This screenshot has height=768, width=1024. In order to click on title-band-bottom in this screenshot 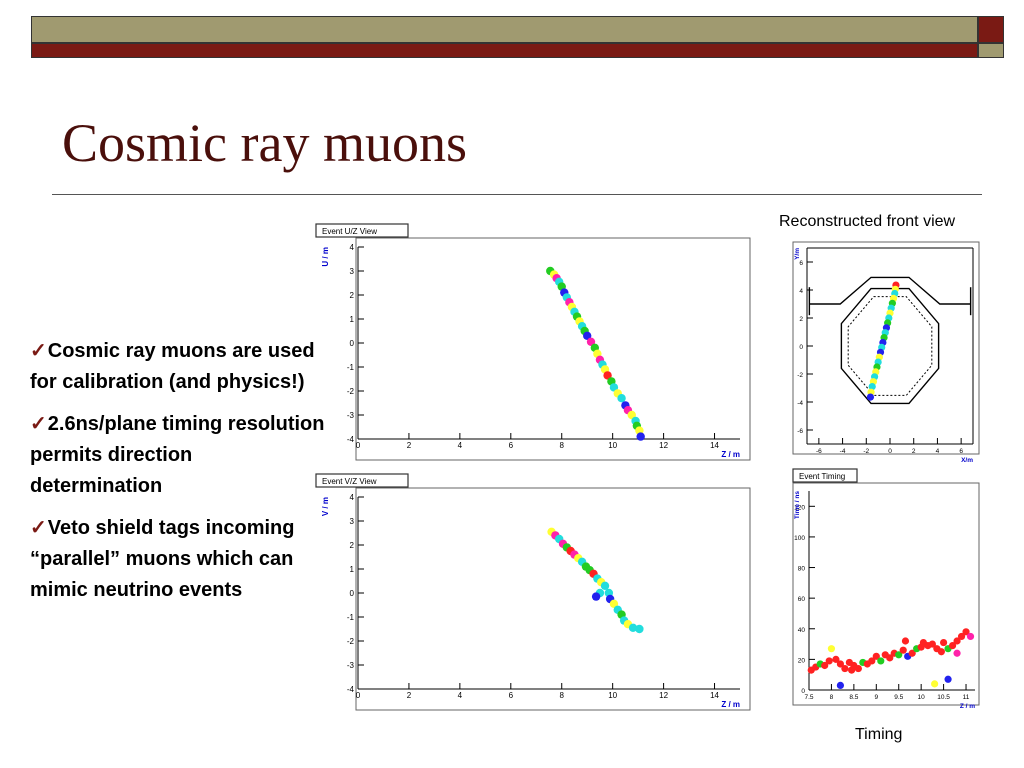, I will do `click(504, 50)`.